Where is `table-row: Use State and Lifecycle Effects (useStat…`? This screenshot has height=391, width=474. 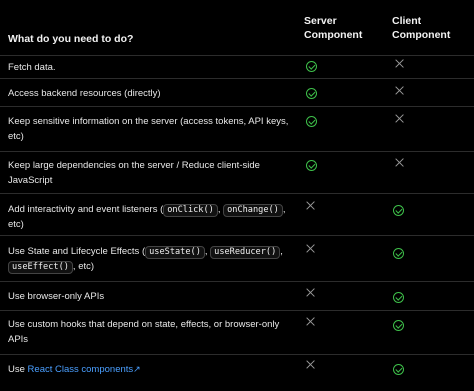 table-row: Use State and Lifecycle Effects (useStat… is located at coordinates (237, 259).